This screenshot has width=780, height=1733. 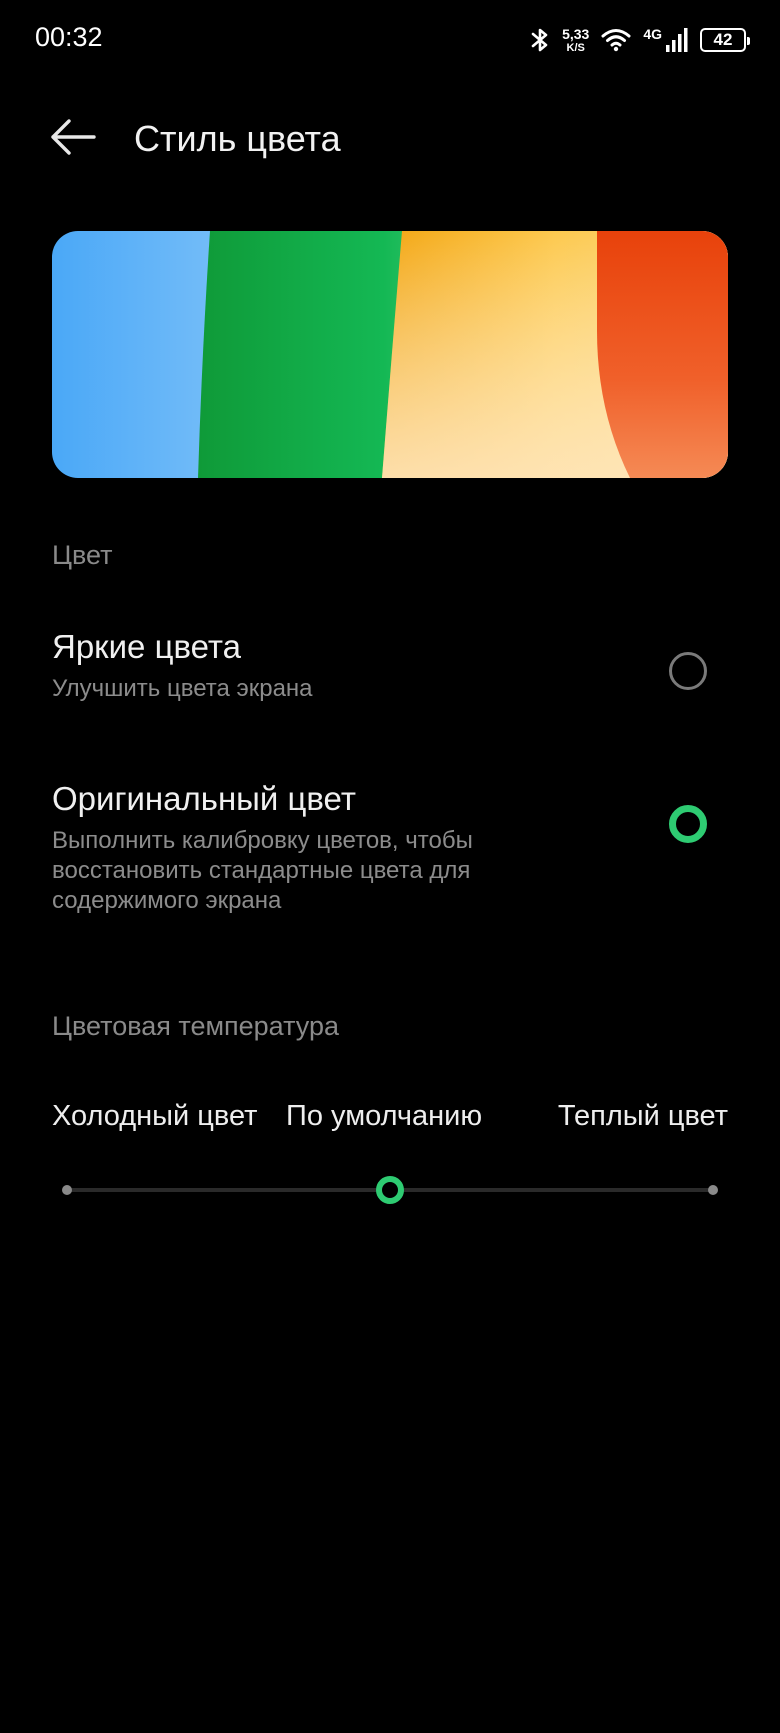 I want to click on wifi-icon, so click(x=616, y=40).